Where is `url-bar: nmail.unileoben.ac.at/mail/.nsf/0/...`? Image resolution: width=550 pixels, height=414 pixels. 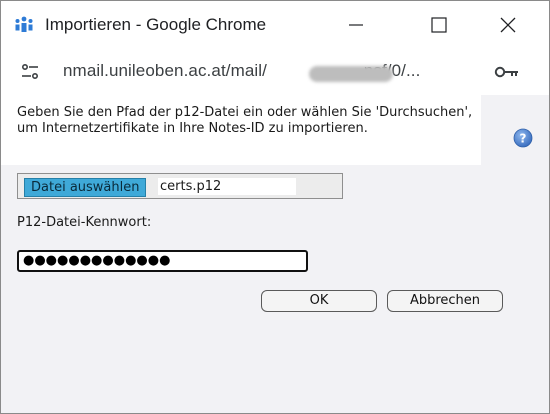
url-bar: nmail.unileoben.ac.at/mail/.nsf/0/... is located at coordinates (275, 72).